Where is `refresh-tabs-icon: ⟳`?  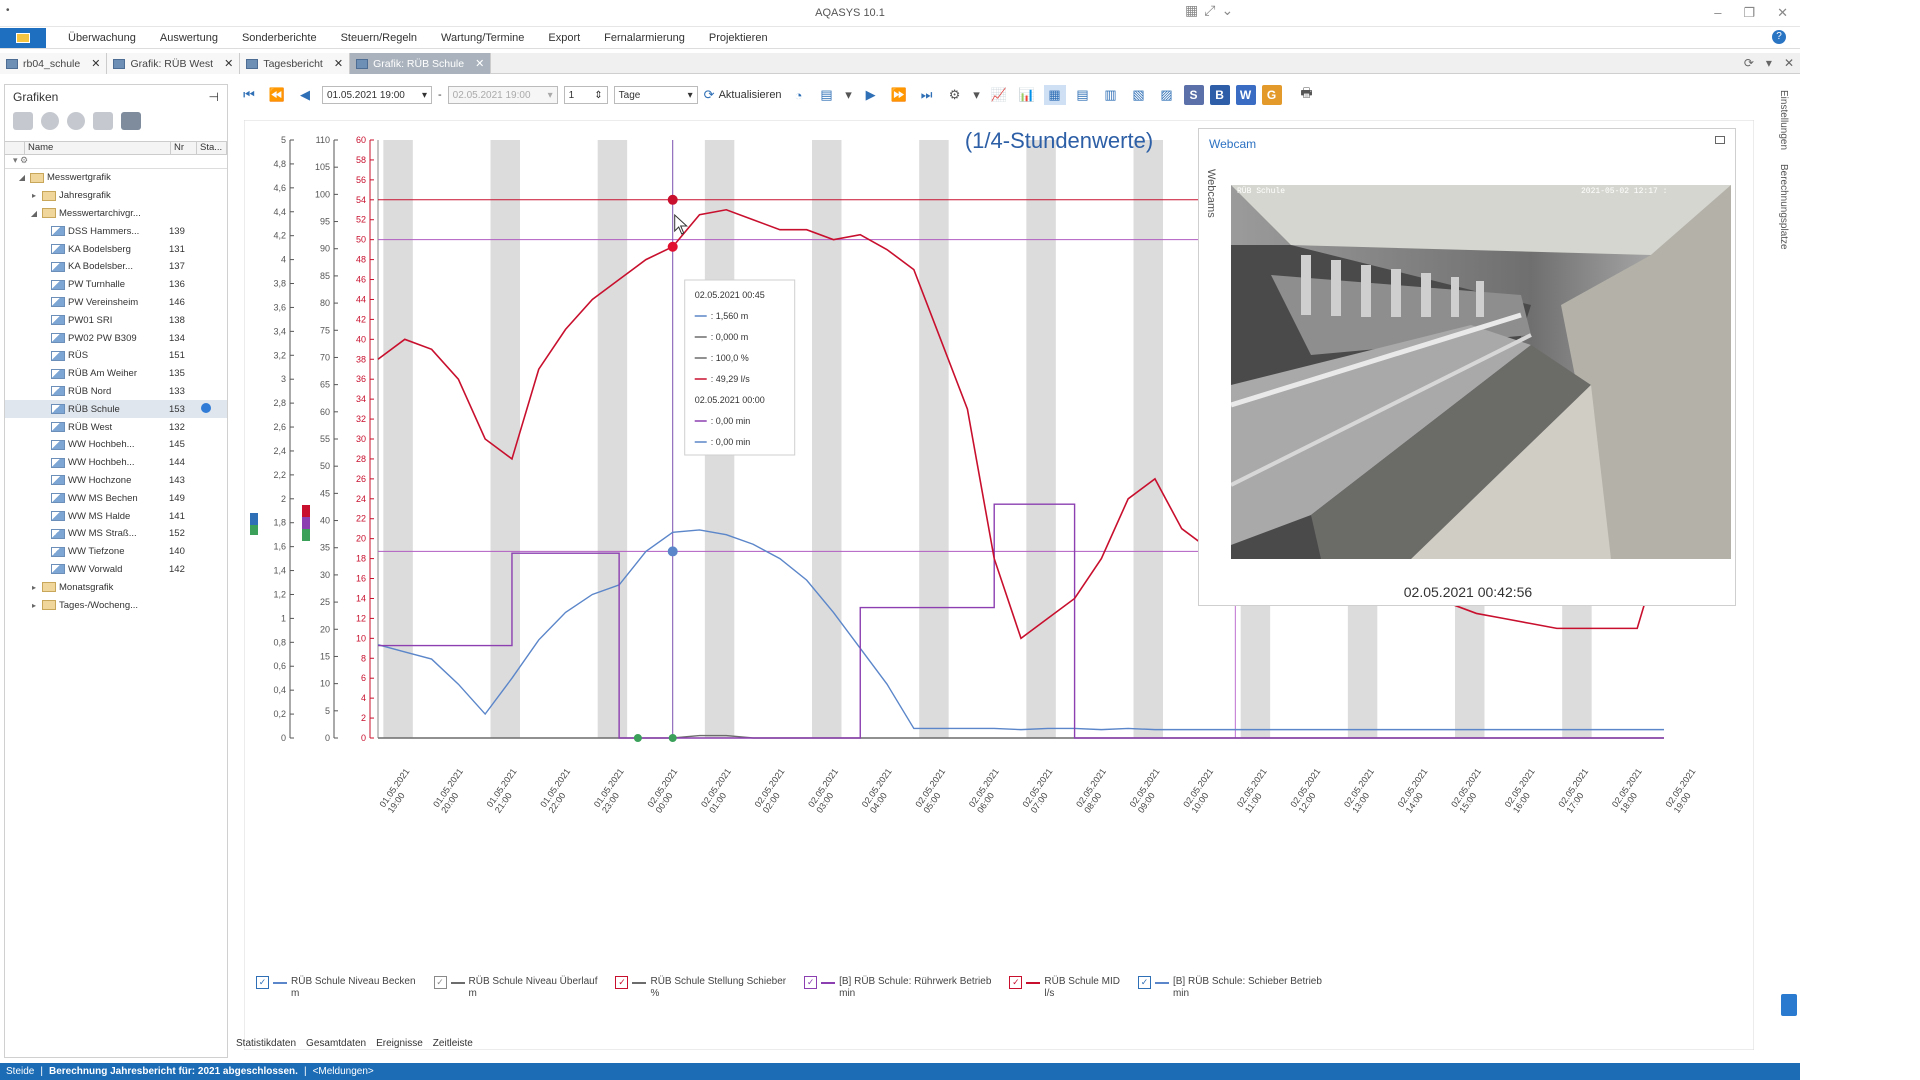
refresh-tabs-icon: ⟳ is located at coordinates (1749, 63).